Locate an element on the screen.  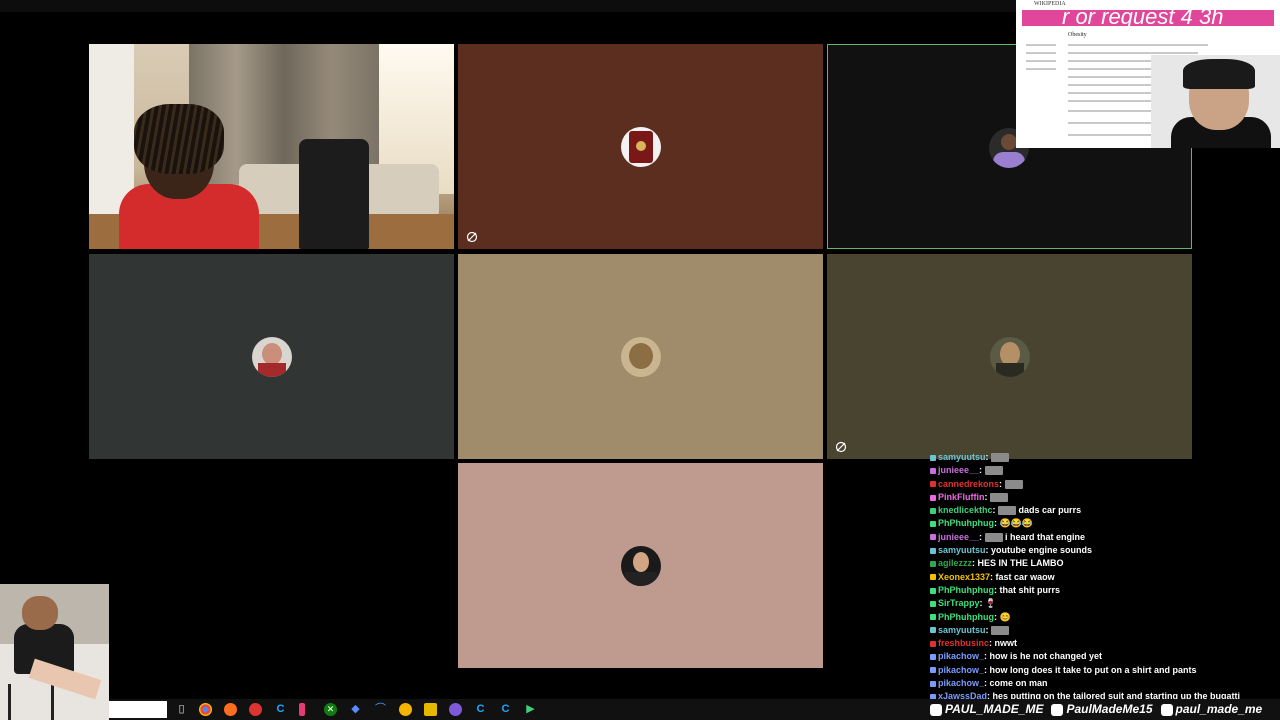
chat-username: freshbusinc is located at coordinates (963, 643).